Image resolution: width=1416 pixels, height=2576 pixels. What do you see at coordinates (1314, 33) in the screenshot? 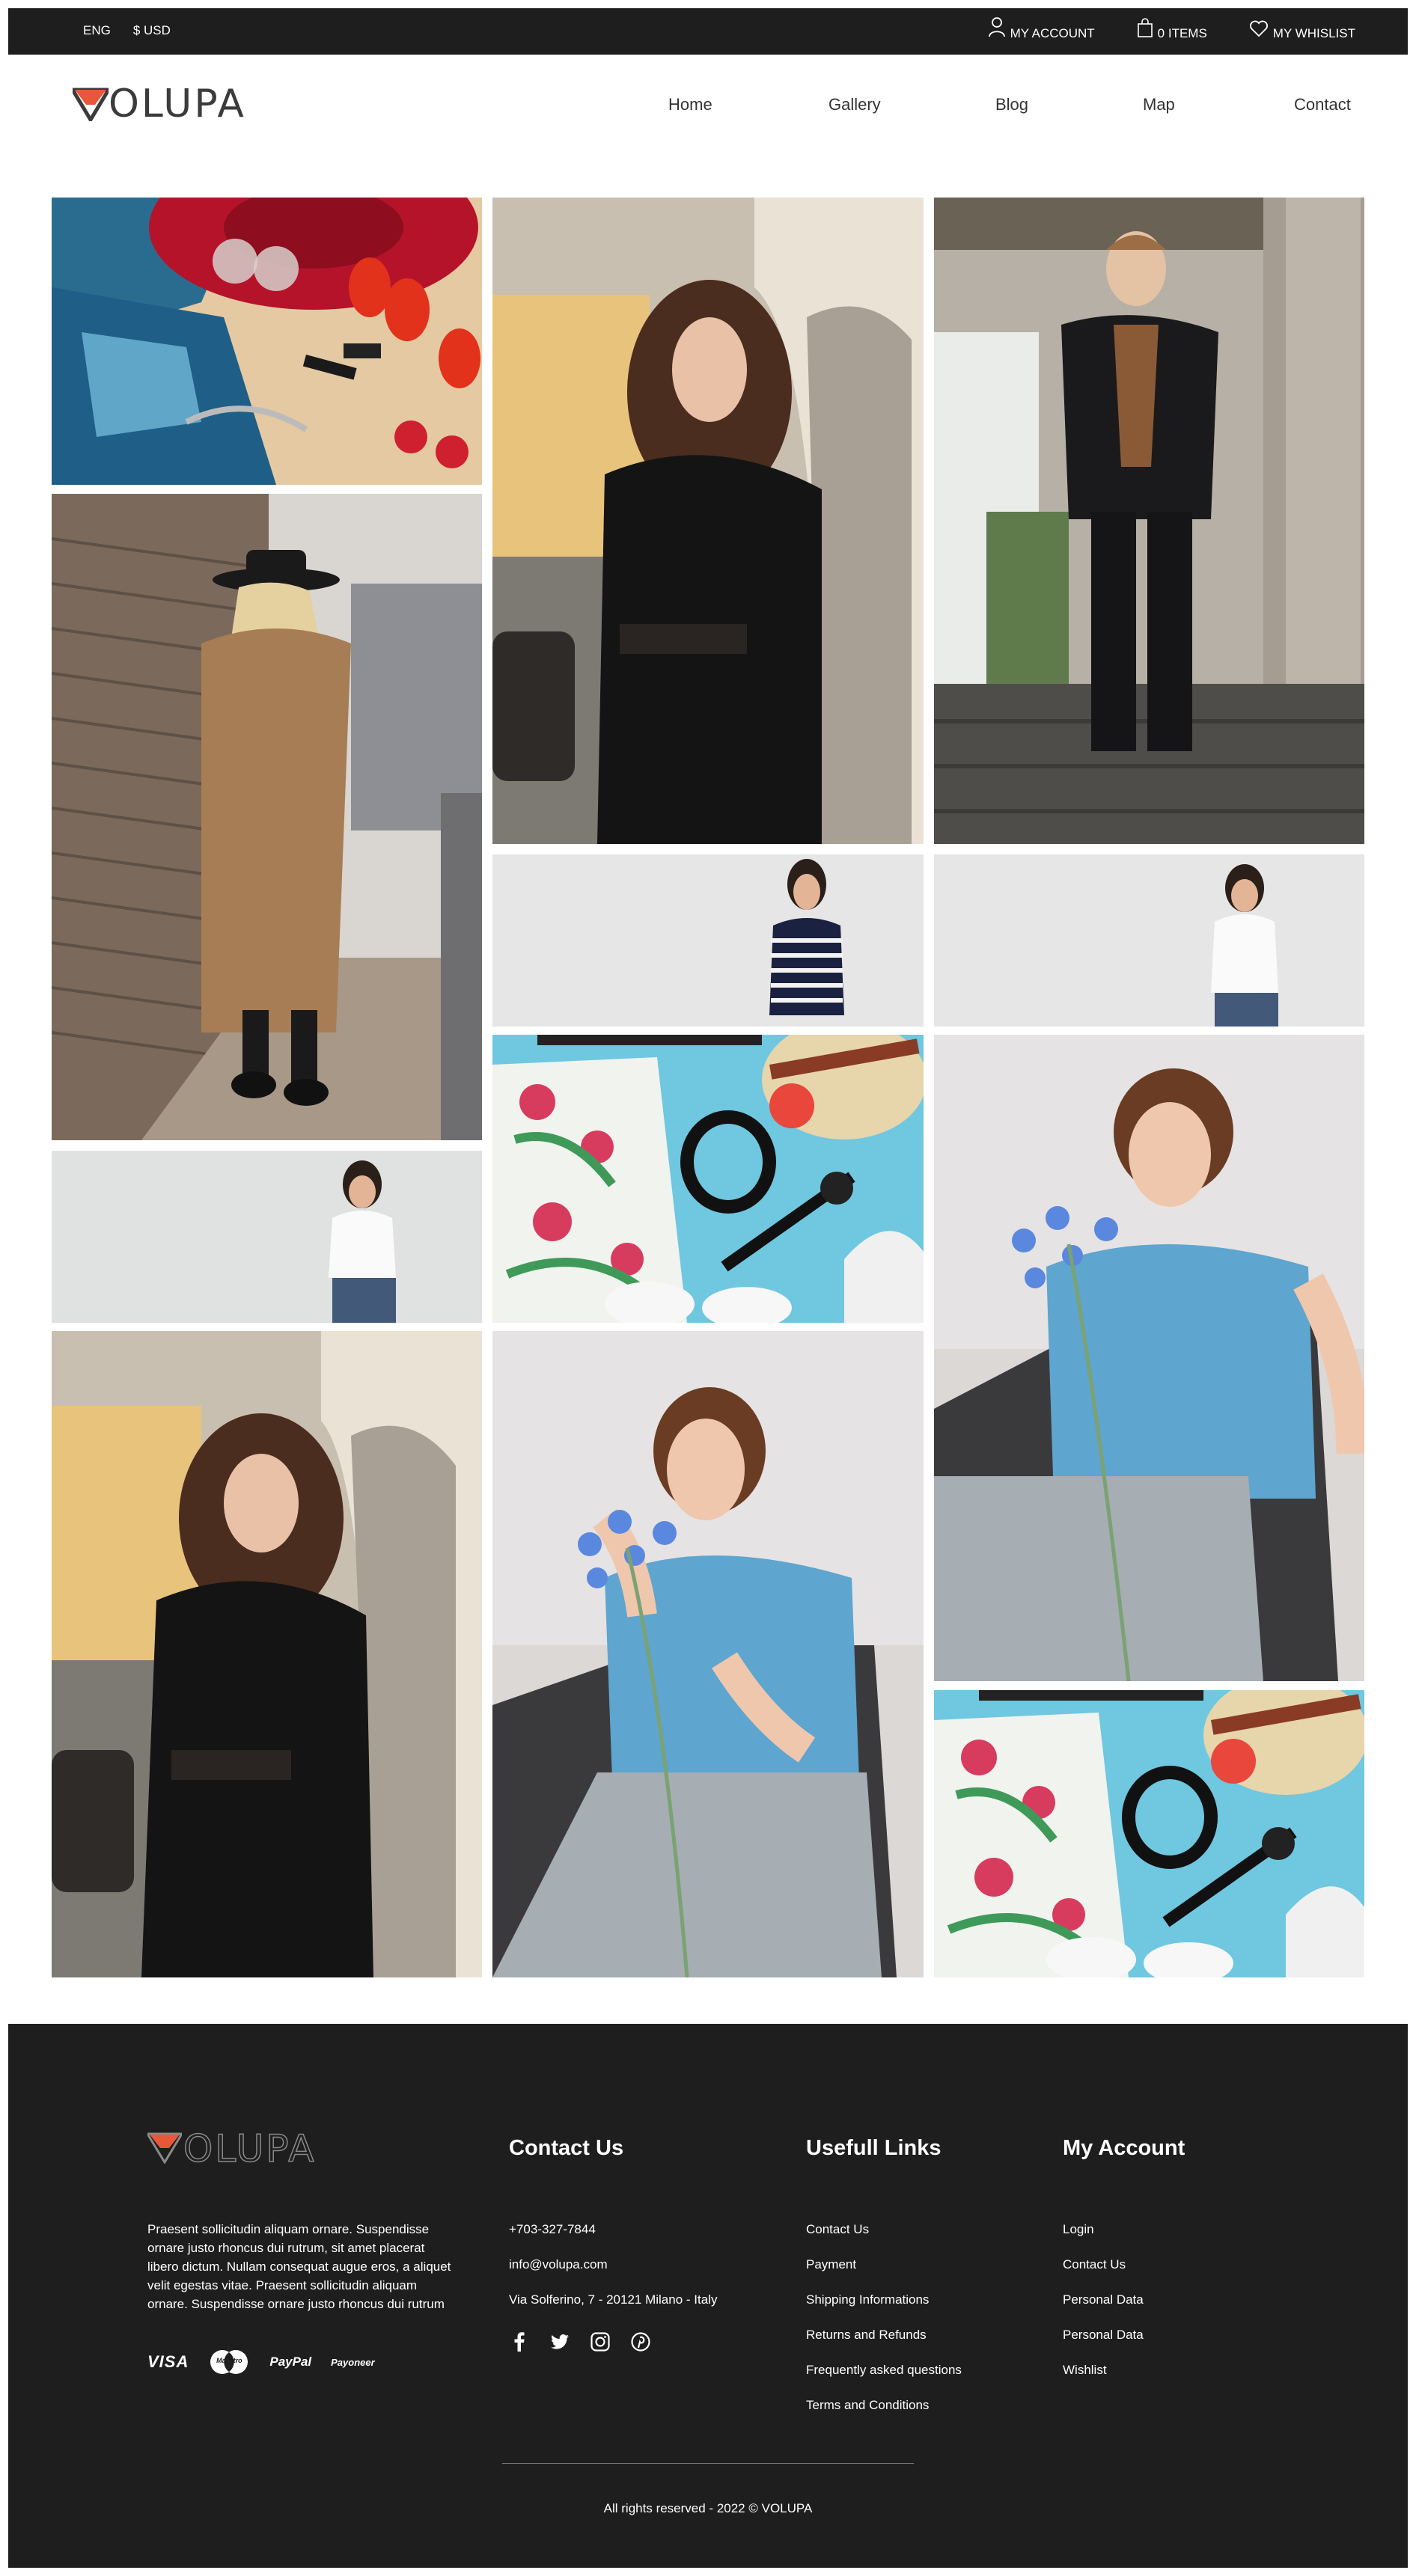
I see `wishlist-label: MY WHISLIST` at bounding box center [1314, 33].